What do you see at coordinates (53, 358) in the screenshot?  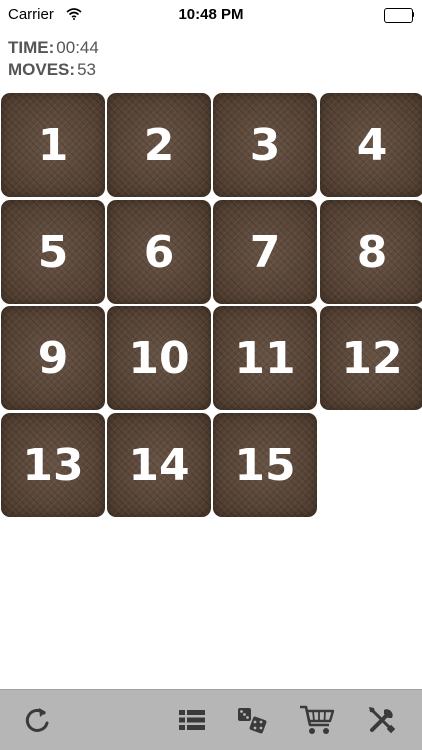 I see `puzzle-tile-9: 9` at bounding box center [53, 358].